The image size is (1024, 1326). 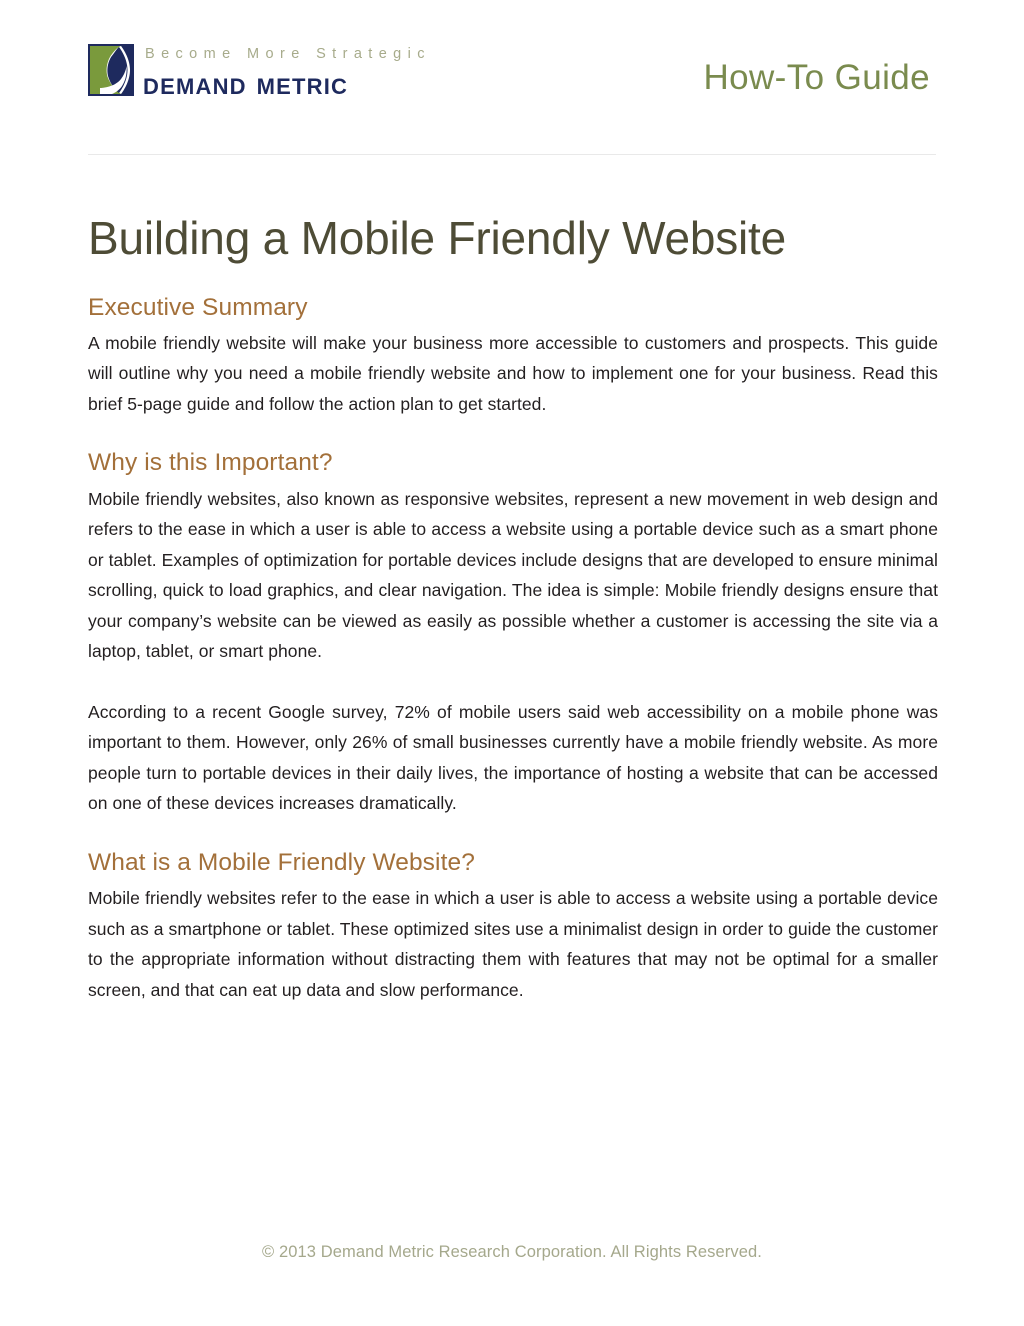 I want to click on demand-metric-logo-icon, so click(x=111, y=70).